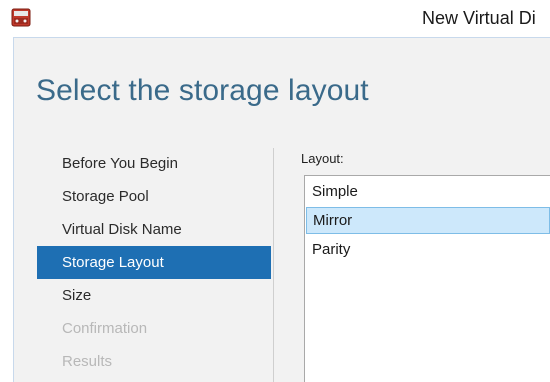 The width and height of the screenshot is (550, 382). Describe the element at coordinates (322, 158) in the screenshot. I see `layout-label: Layout:` at that location.